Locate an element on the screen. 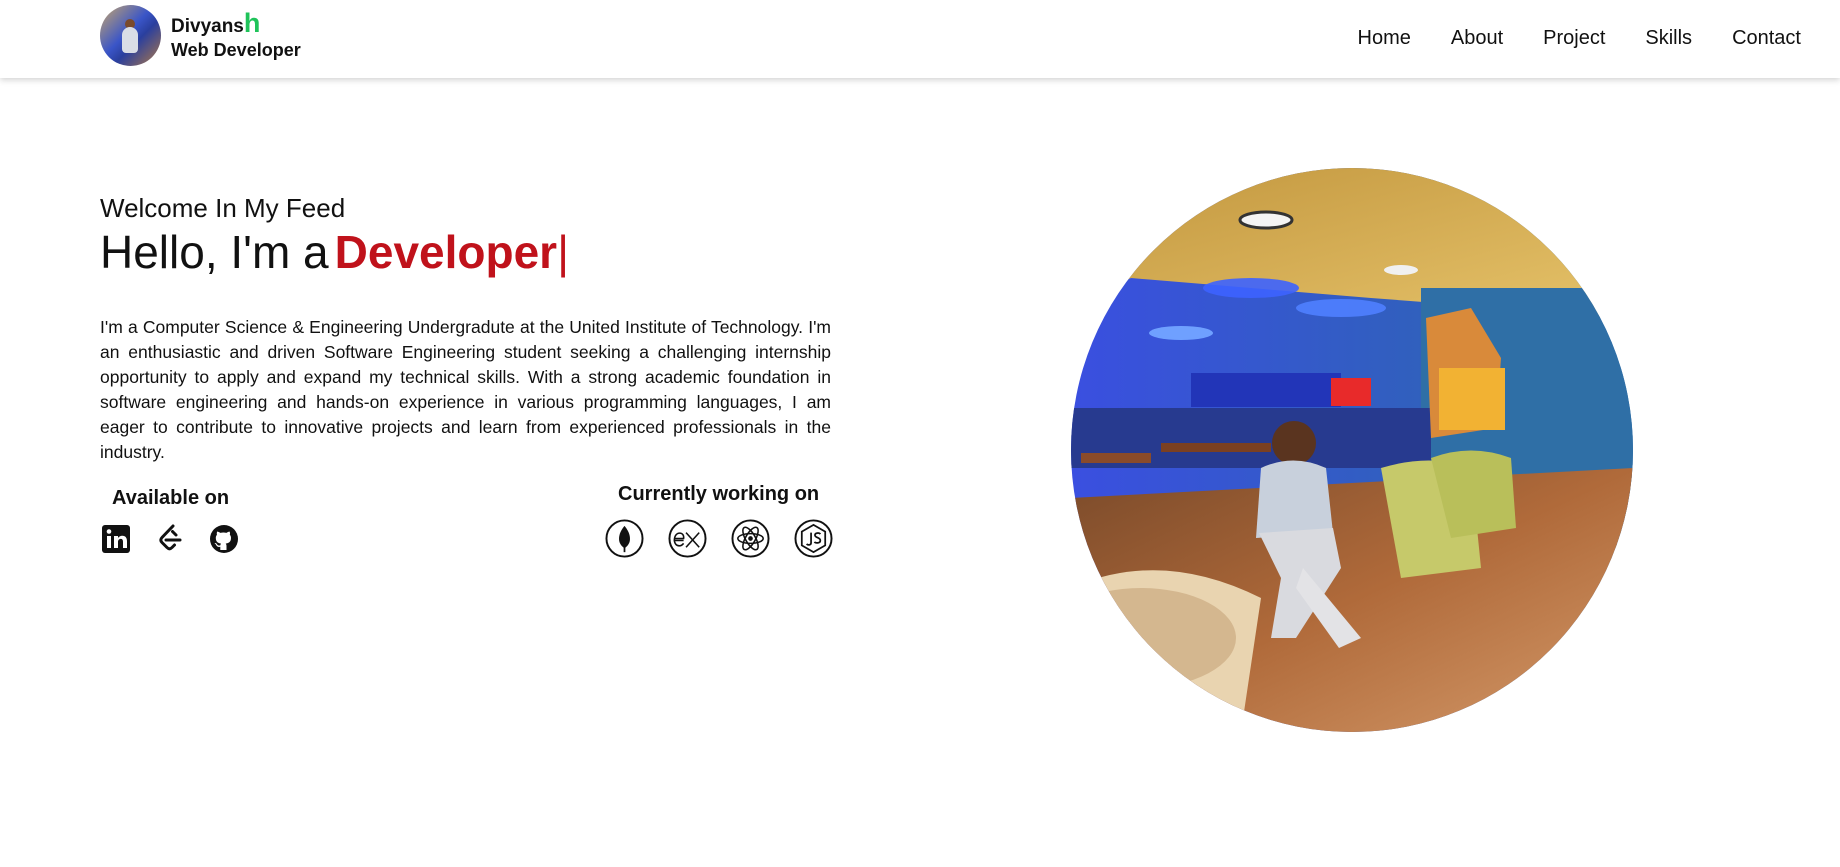 This screenshot has width=1840, height=867. typing-cursor: | is located at coordinates (563, 252).